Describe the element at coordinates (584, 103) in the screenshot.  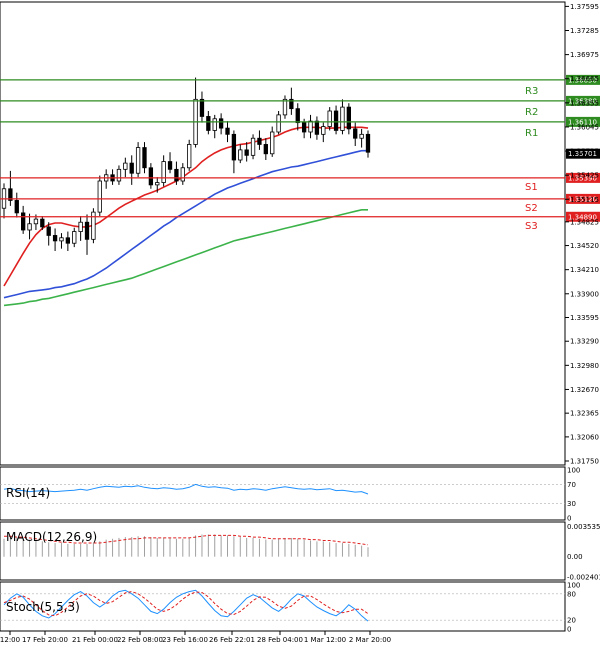
I see `price-tick-label: 1.36355` at that location.